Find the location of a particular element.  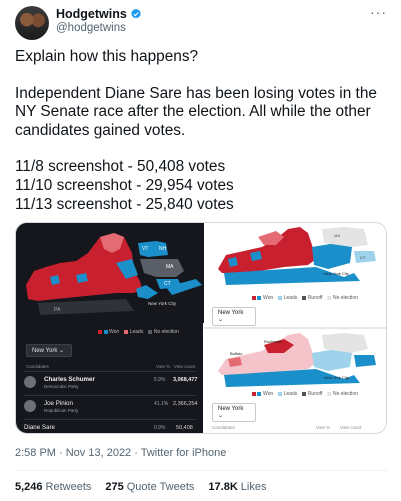

engagement-stats: 5,246 Retweets 275 Quote Tweets 17.8K Likes is located at coordinates (140, 487).